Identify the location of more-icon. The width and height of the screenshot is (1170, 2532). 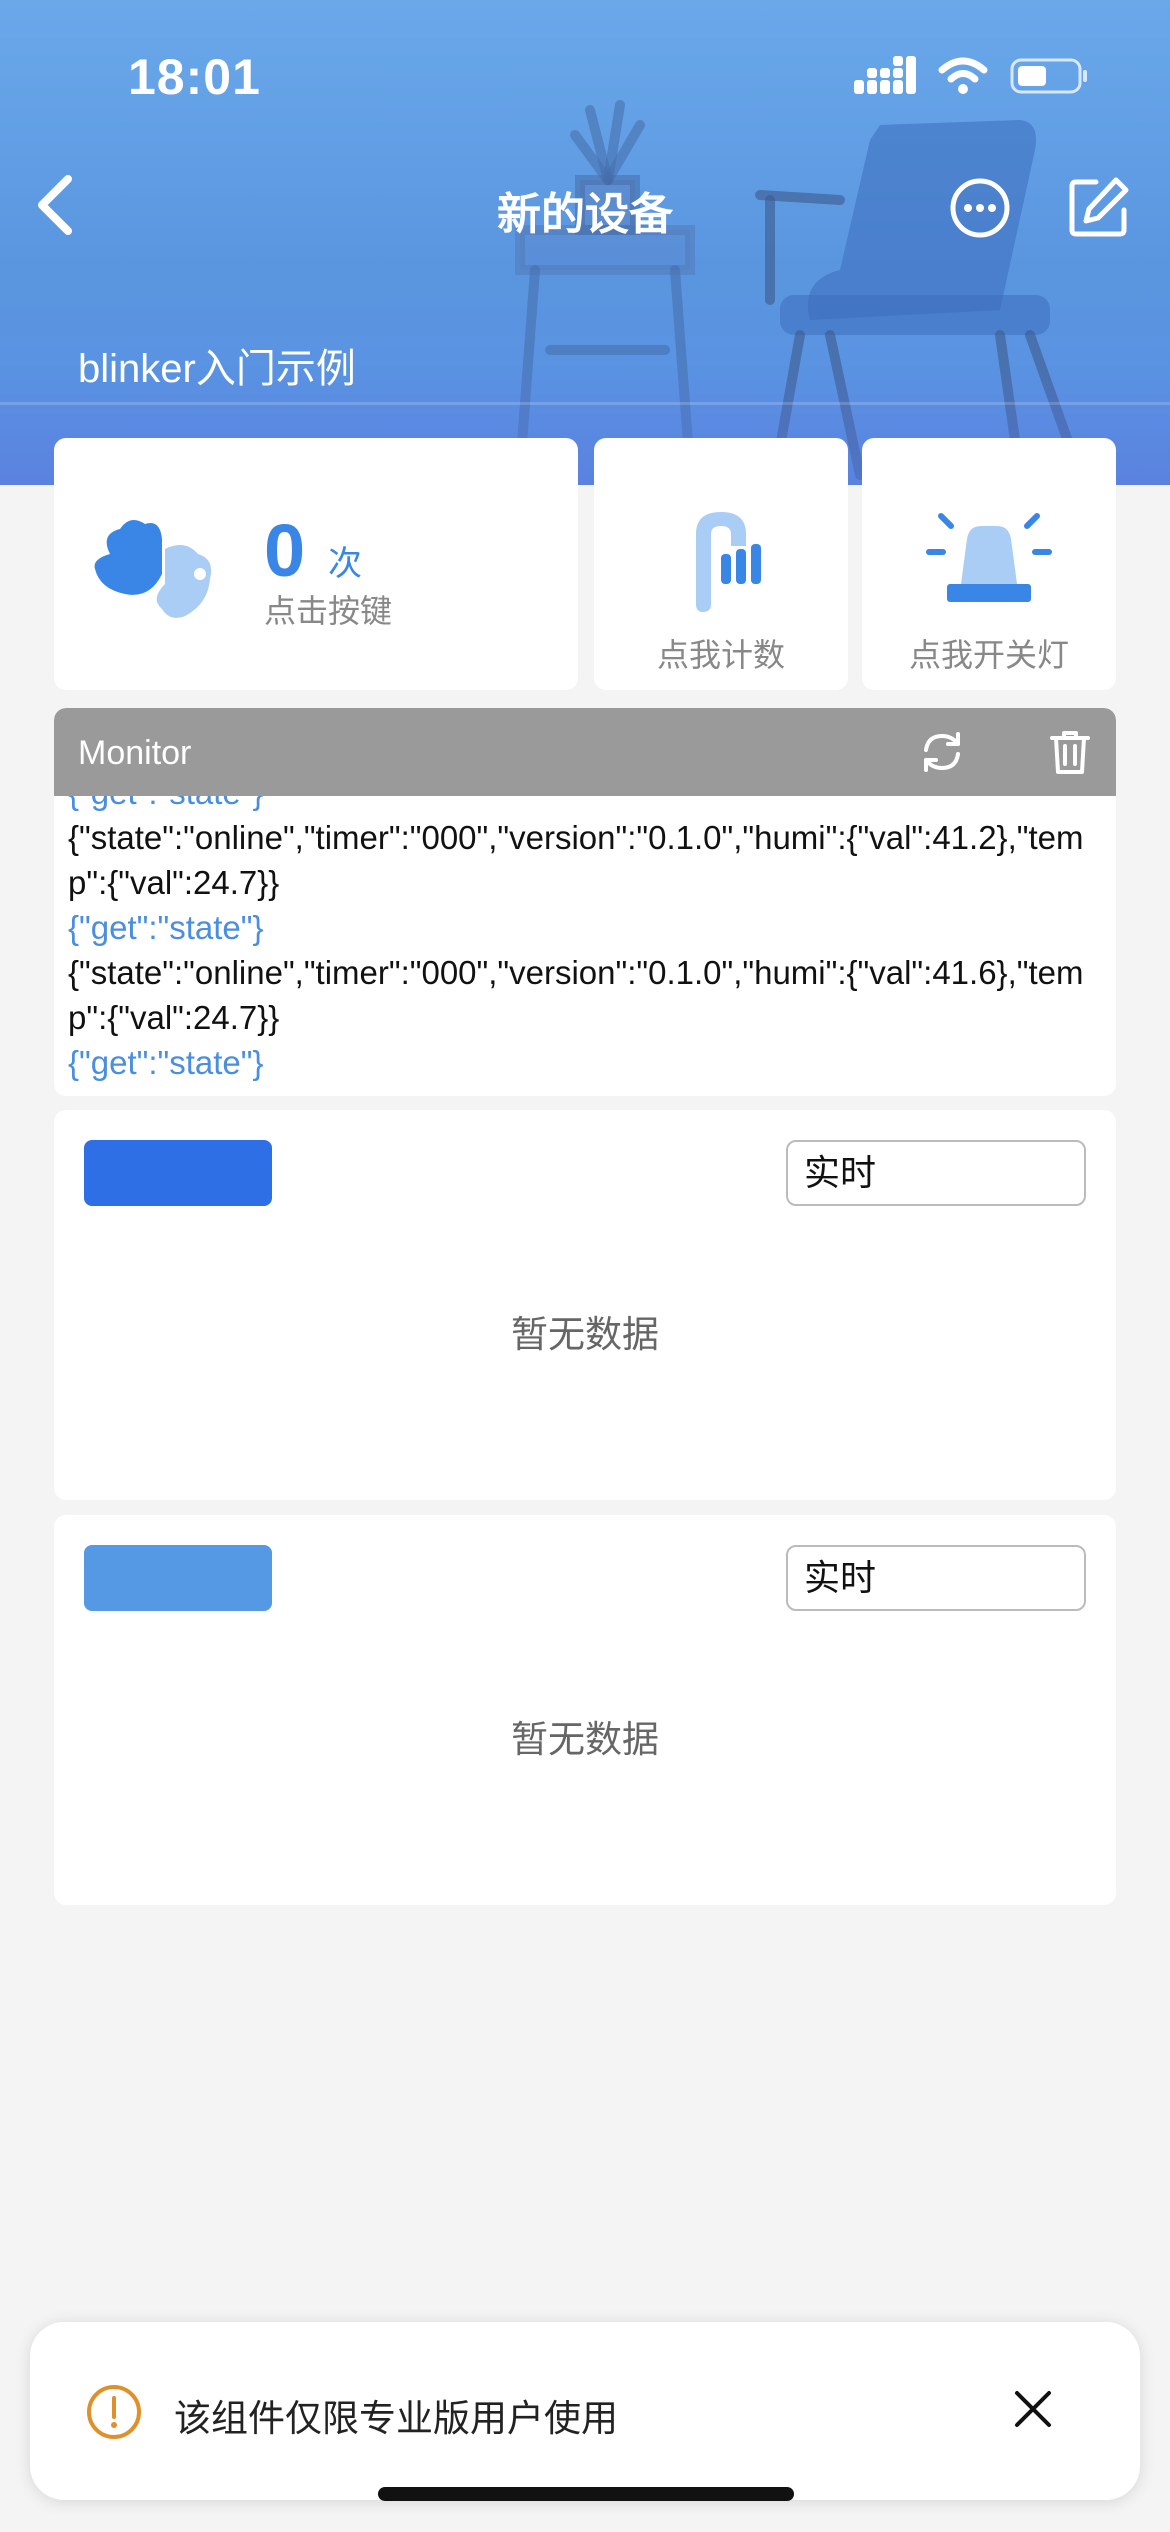
(980, 208).